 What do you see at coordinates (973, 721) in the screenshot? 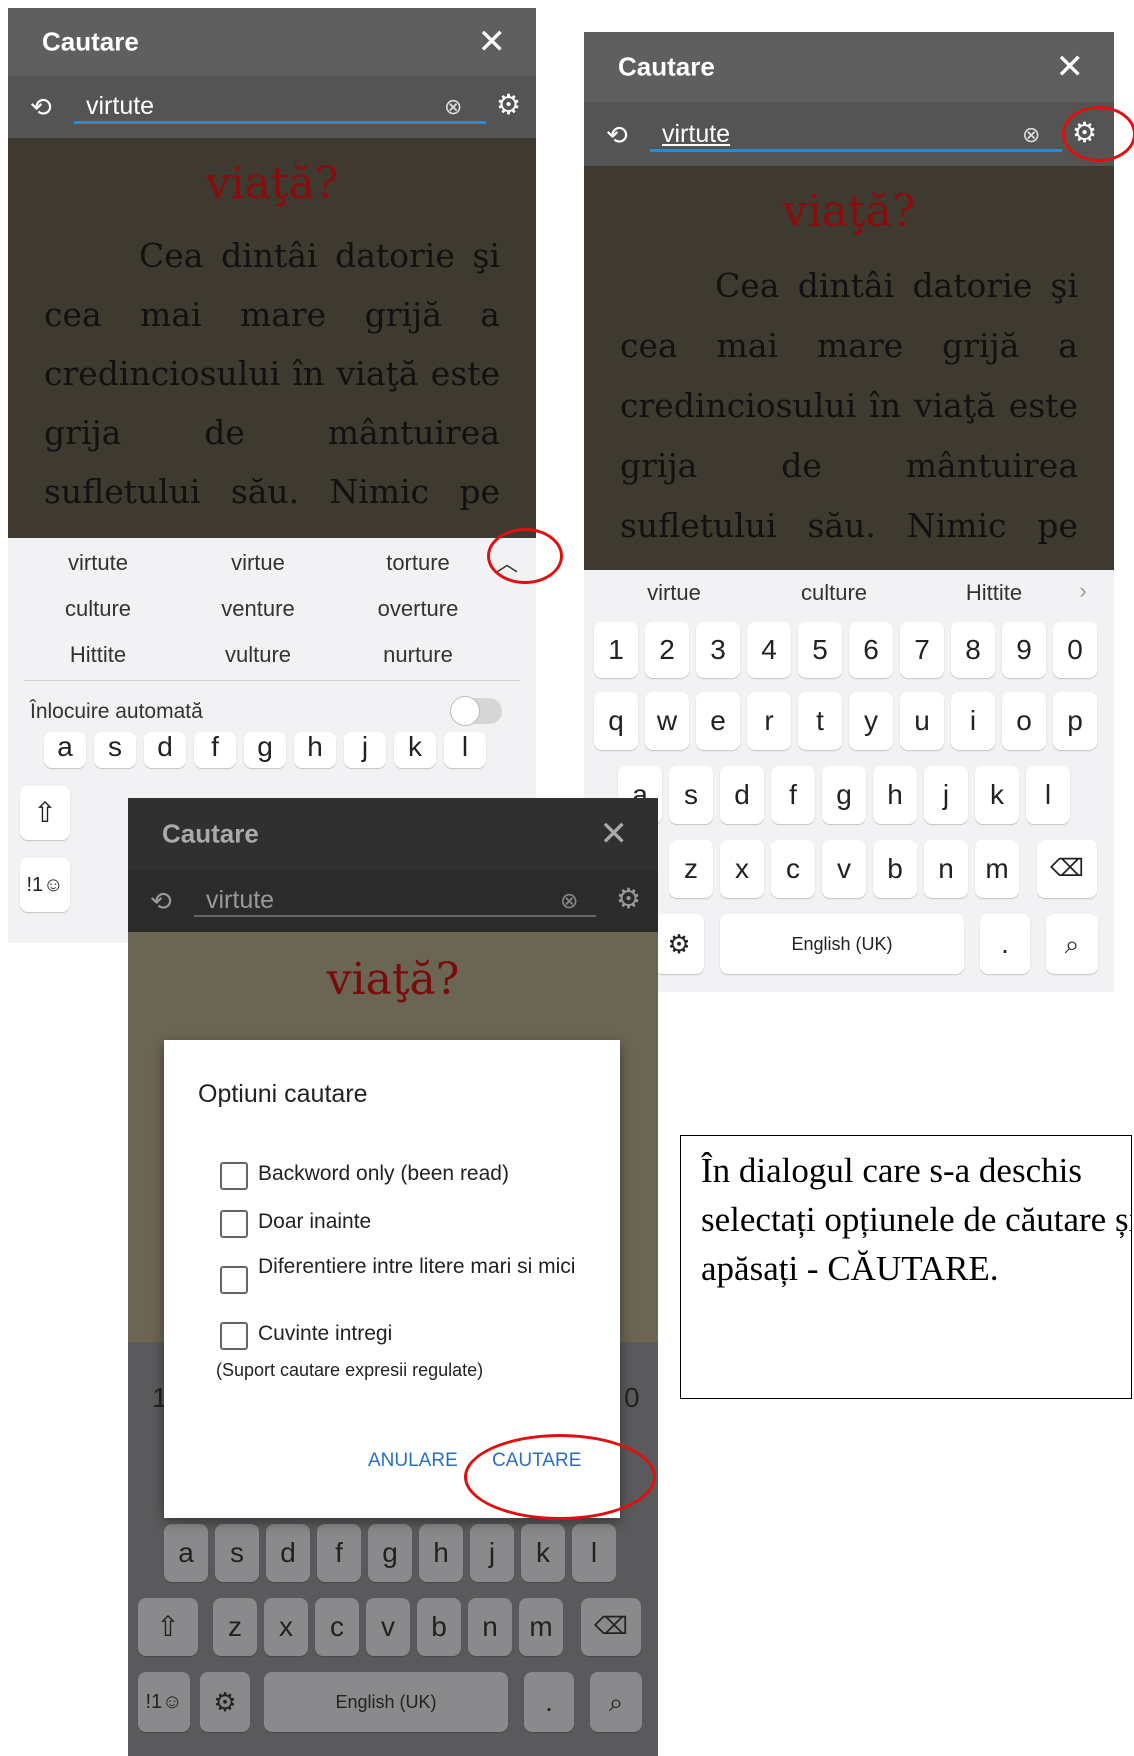
I see `key-i: i` at bounding box center [973, 721].